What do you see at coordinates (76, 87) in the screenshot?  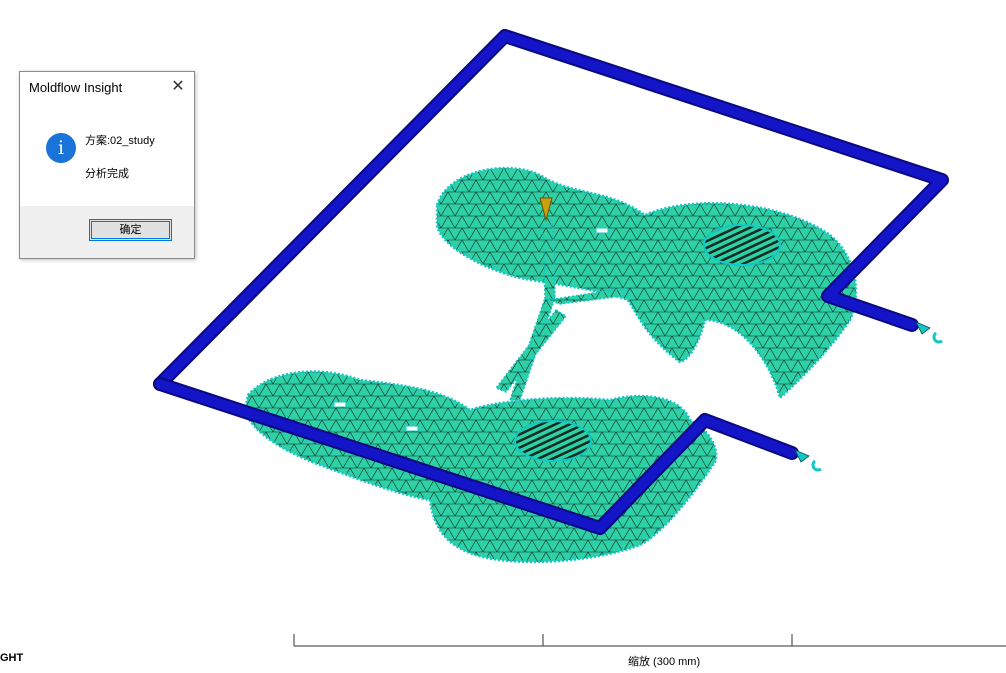 I see `dialog-title: Moldflow Insight` at bounding box center [76, 87].